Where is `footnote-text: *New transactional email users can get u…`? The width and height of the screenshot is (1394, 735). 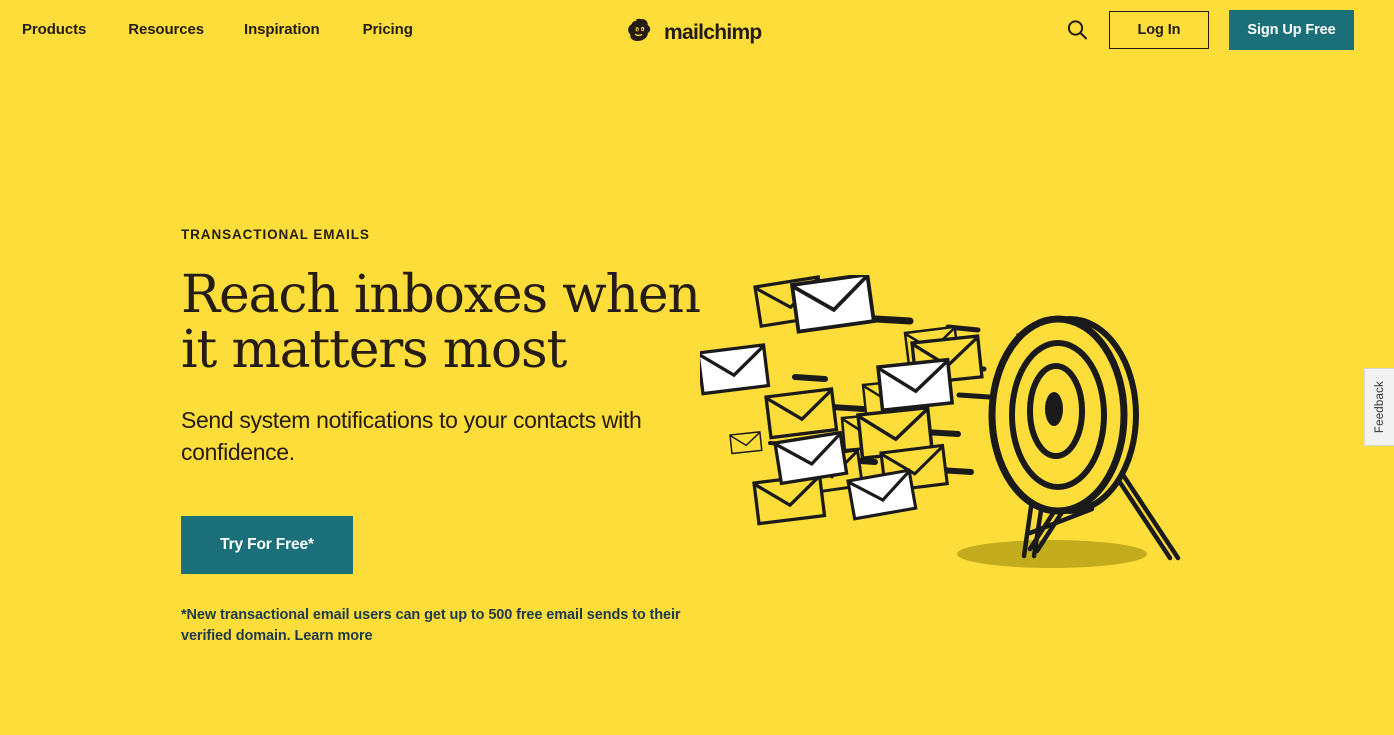
footnote-text: *New transactional email users can get u… is located at coordinates (431, 626).